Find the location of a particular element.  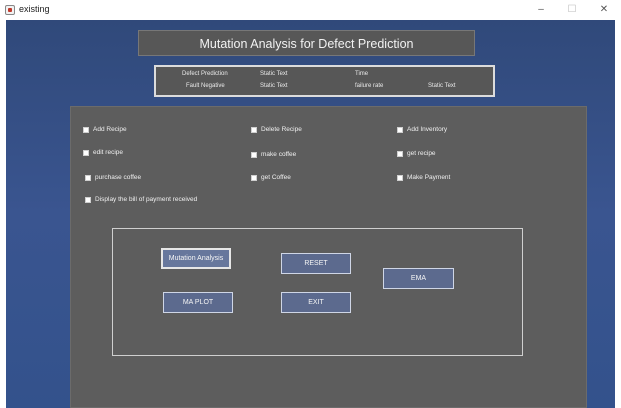

checkbox-label: Make Payment is located at coordinates (429, 177).